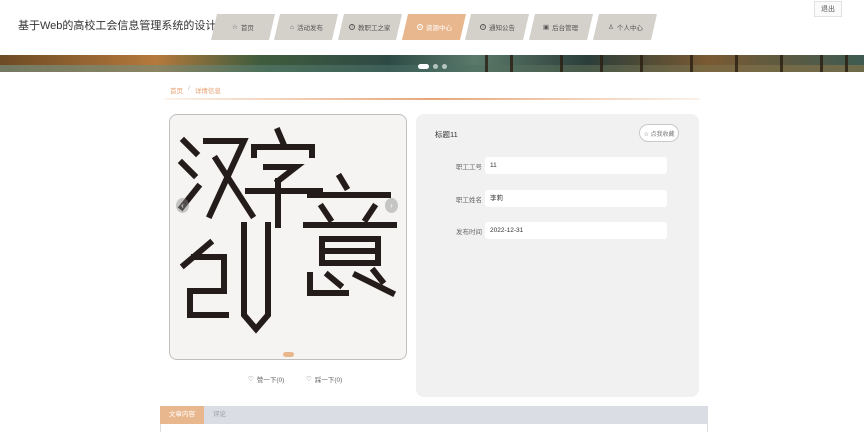 The width and height of the screenshot is (864, 432). Describe the element at coordinates (565, 28) in the screenshot. I see `nav-item-label: 后台管理` at that location.